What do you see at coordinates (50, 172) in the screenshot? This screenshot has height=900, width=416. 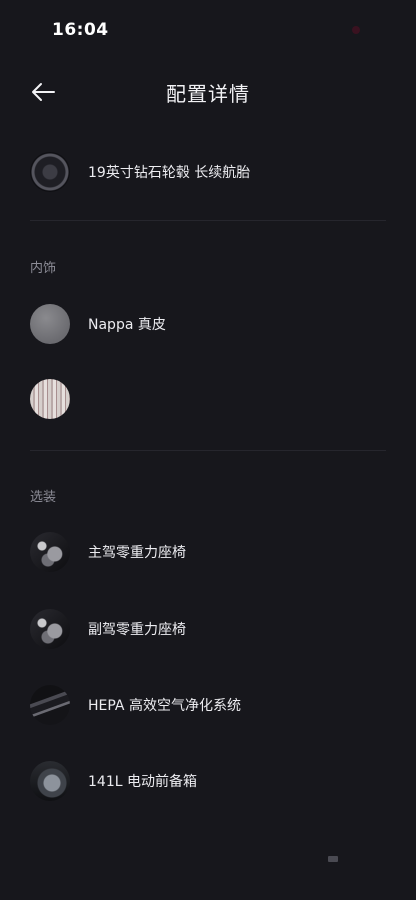 I see `wheel-thumbnail` at bounding box center [50, 172].